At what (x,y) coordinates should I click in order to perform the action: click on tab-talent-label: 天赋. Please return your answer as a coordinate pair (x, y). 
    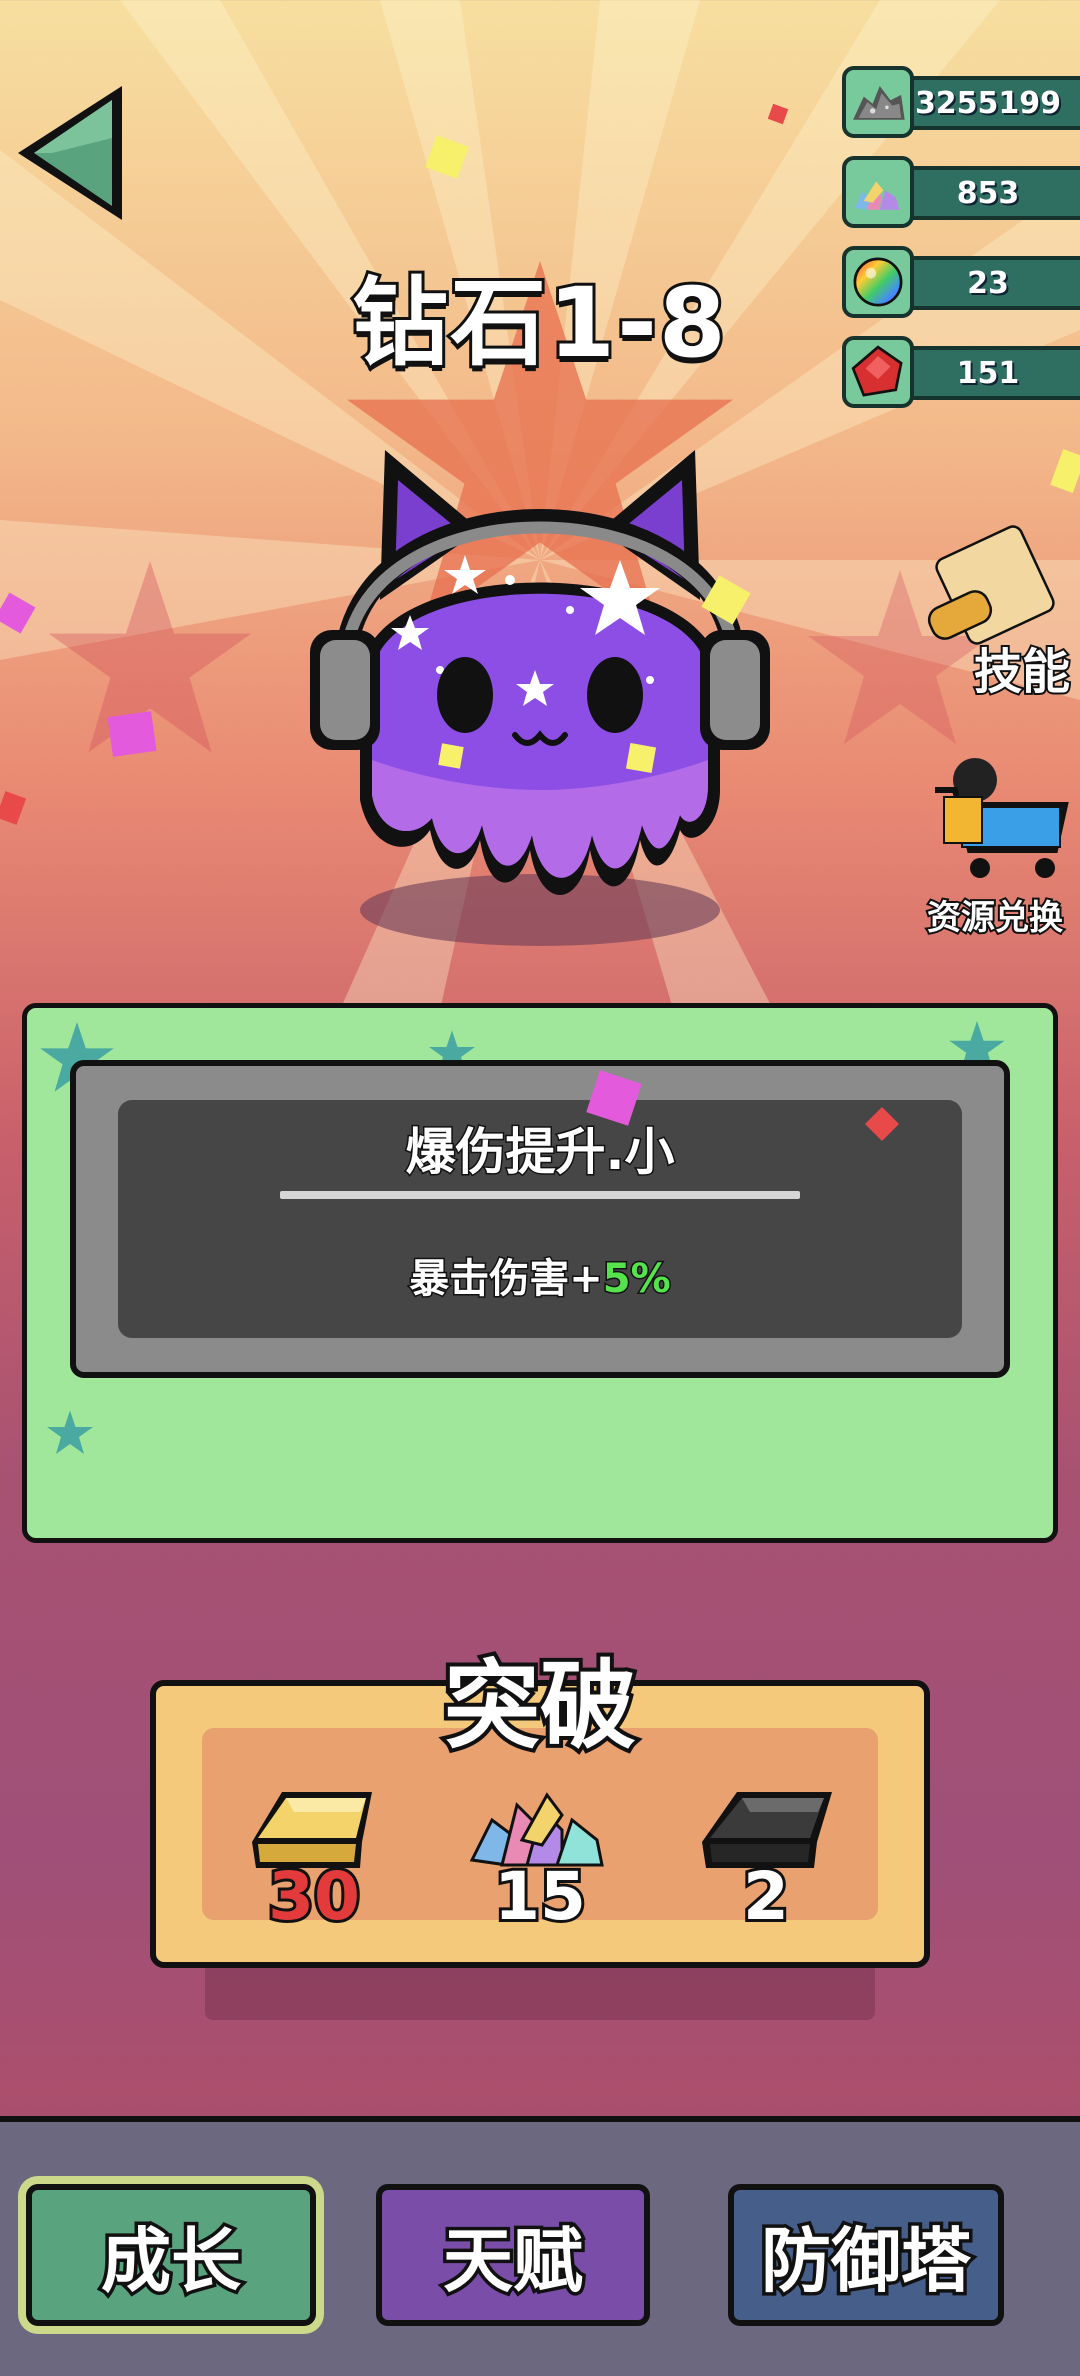
    Looking at the image, I should click on (513, 2260).